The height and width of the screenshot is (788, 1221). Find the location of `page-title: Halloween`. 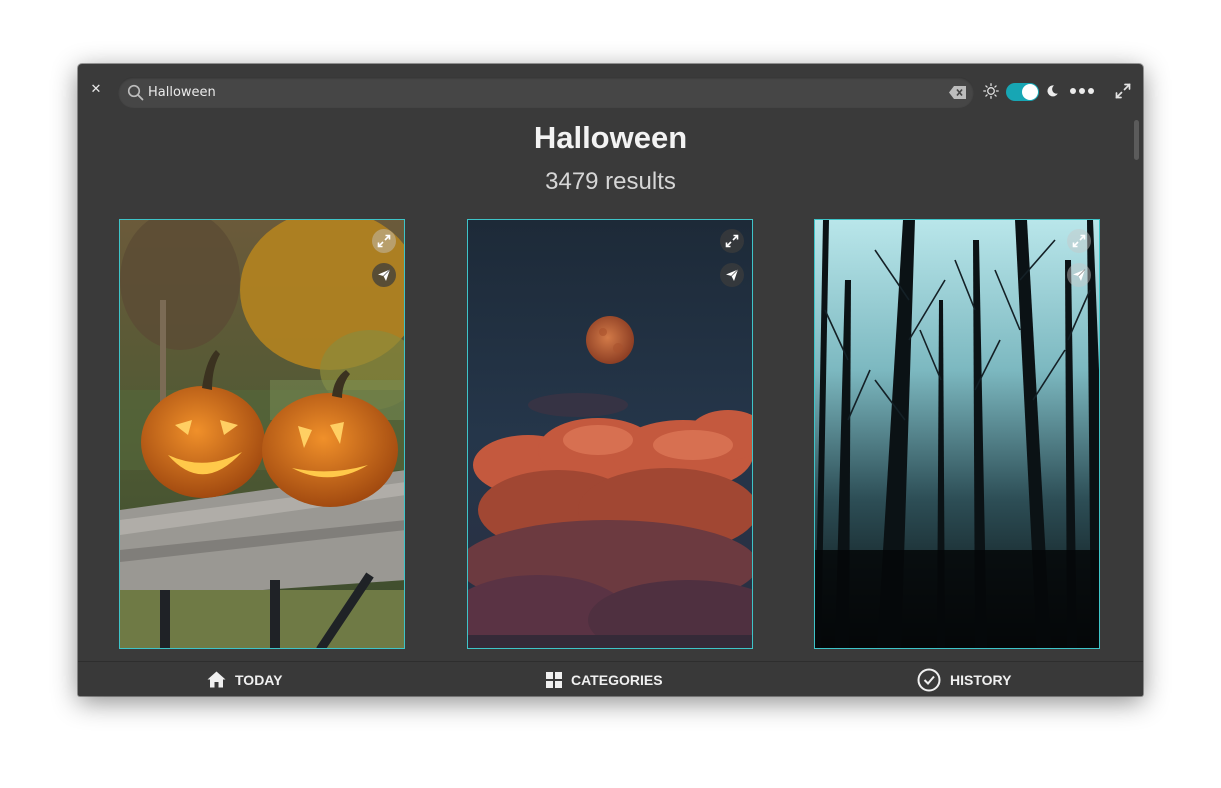

page-title: Halloween is located at coordinates (610, 137).